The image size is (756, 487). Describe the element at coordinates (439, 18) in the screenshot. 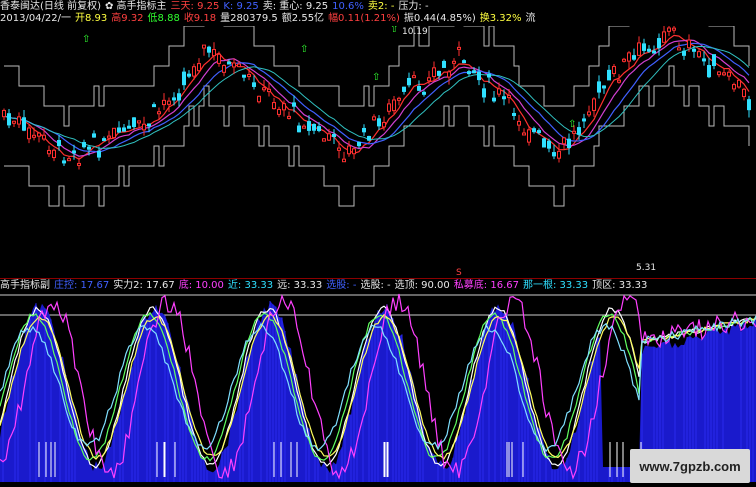

I see `header-field: 振0.44(4.85%)` at that location.